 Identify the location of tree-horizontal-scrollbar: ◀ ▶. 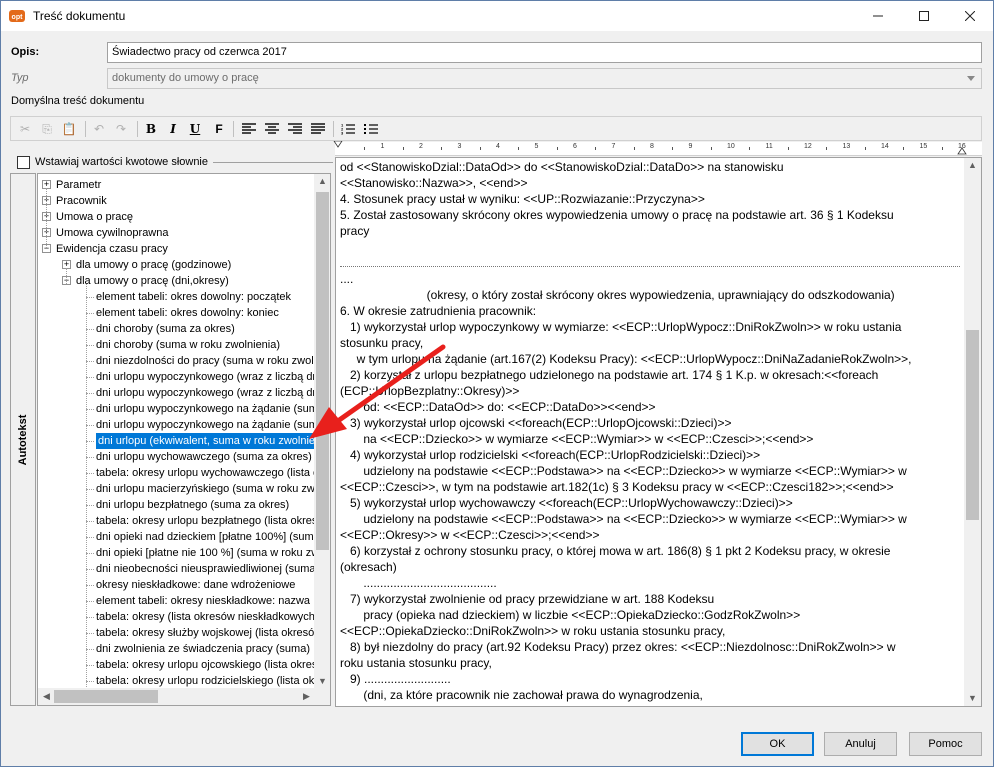
(184, 696).